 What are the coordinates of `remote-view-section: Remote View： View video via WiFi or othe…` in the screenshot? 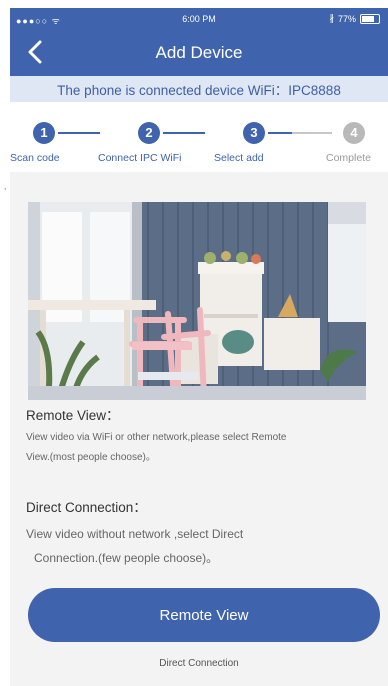 It's located at (203, 436).